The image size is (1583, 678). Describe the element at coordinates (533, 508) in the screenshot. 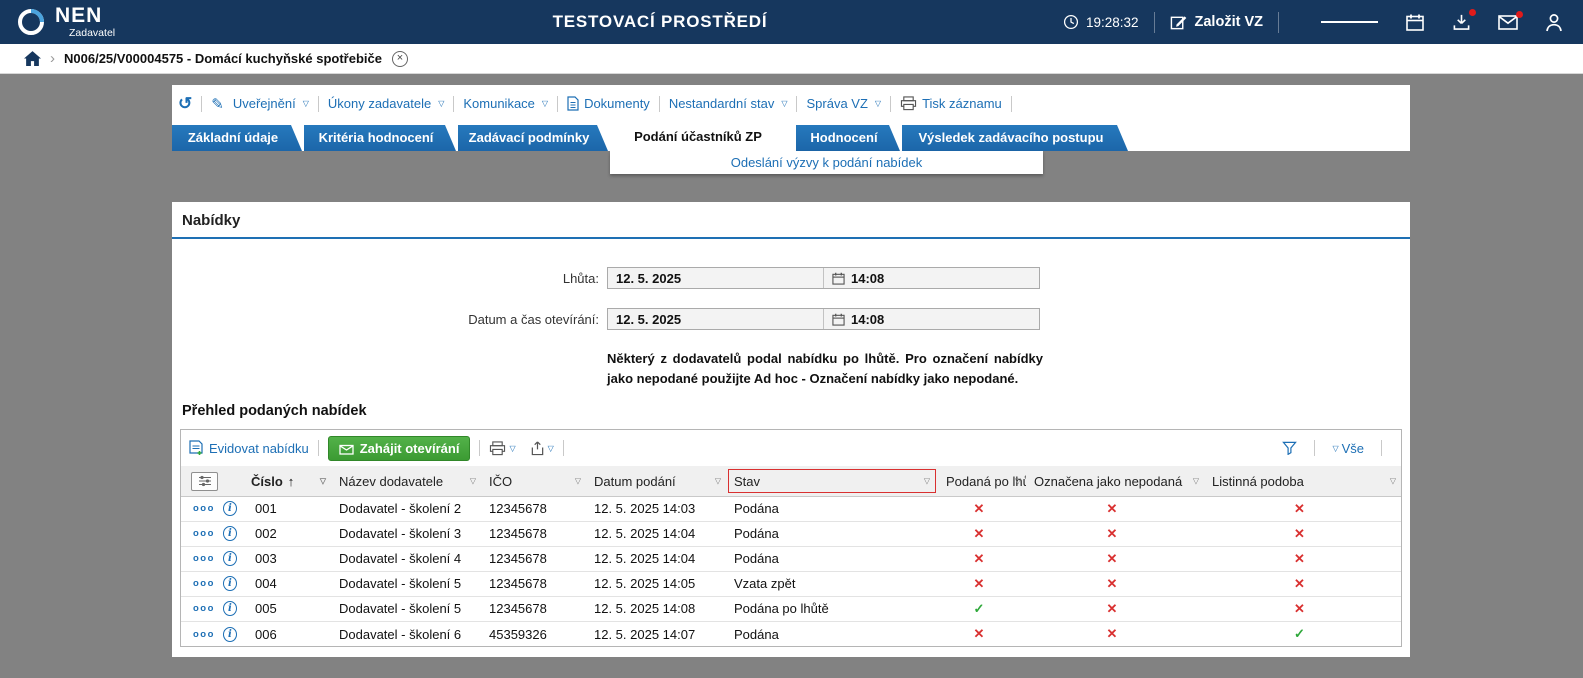

I see `cell-ico: 12345678` at that location.